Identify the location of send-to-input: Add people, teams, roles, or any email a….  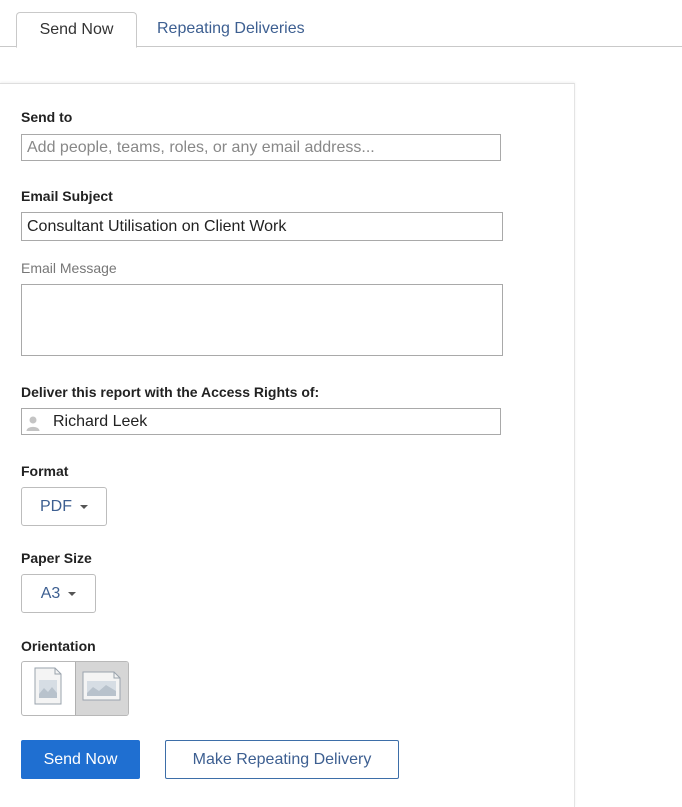
(261, 147).